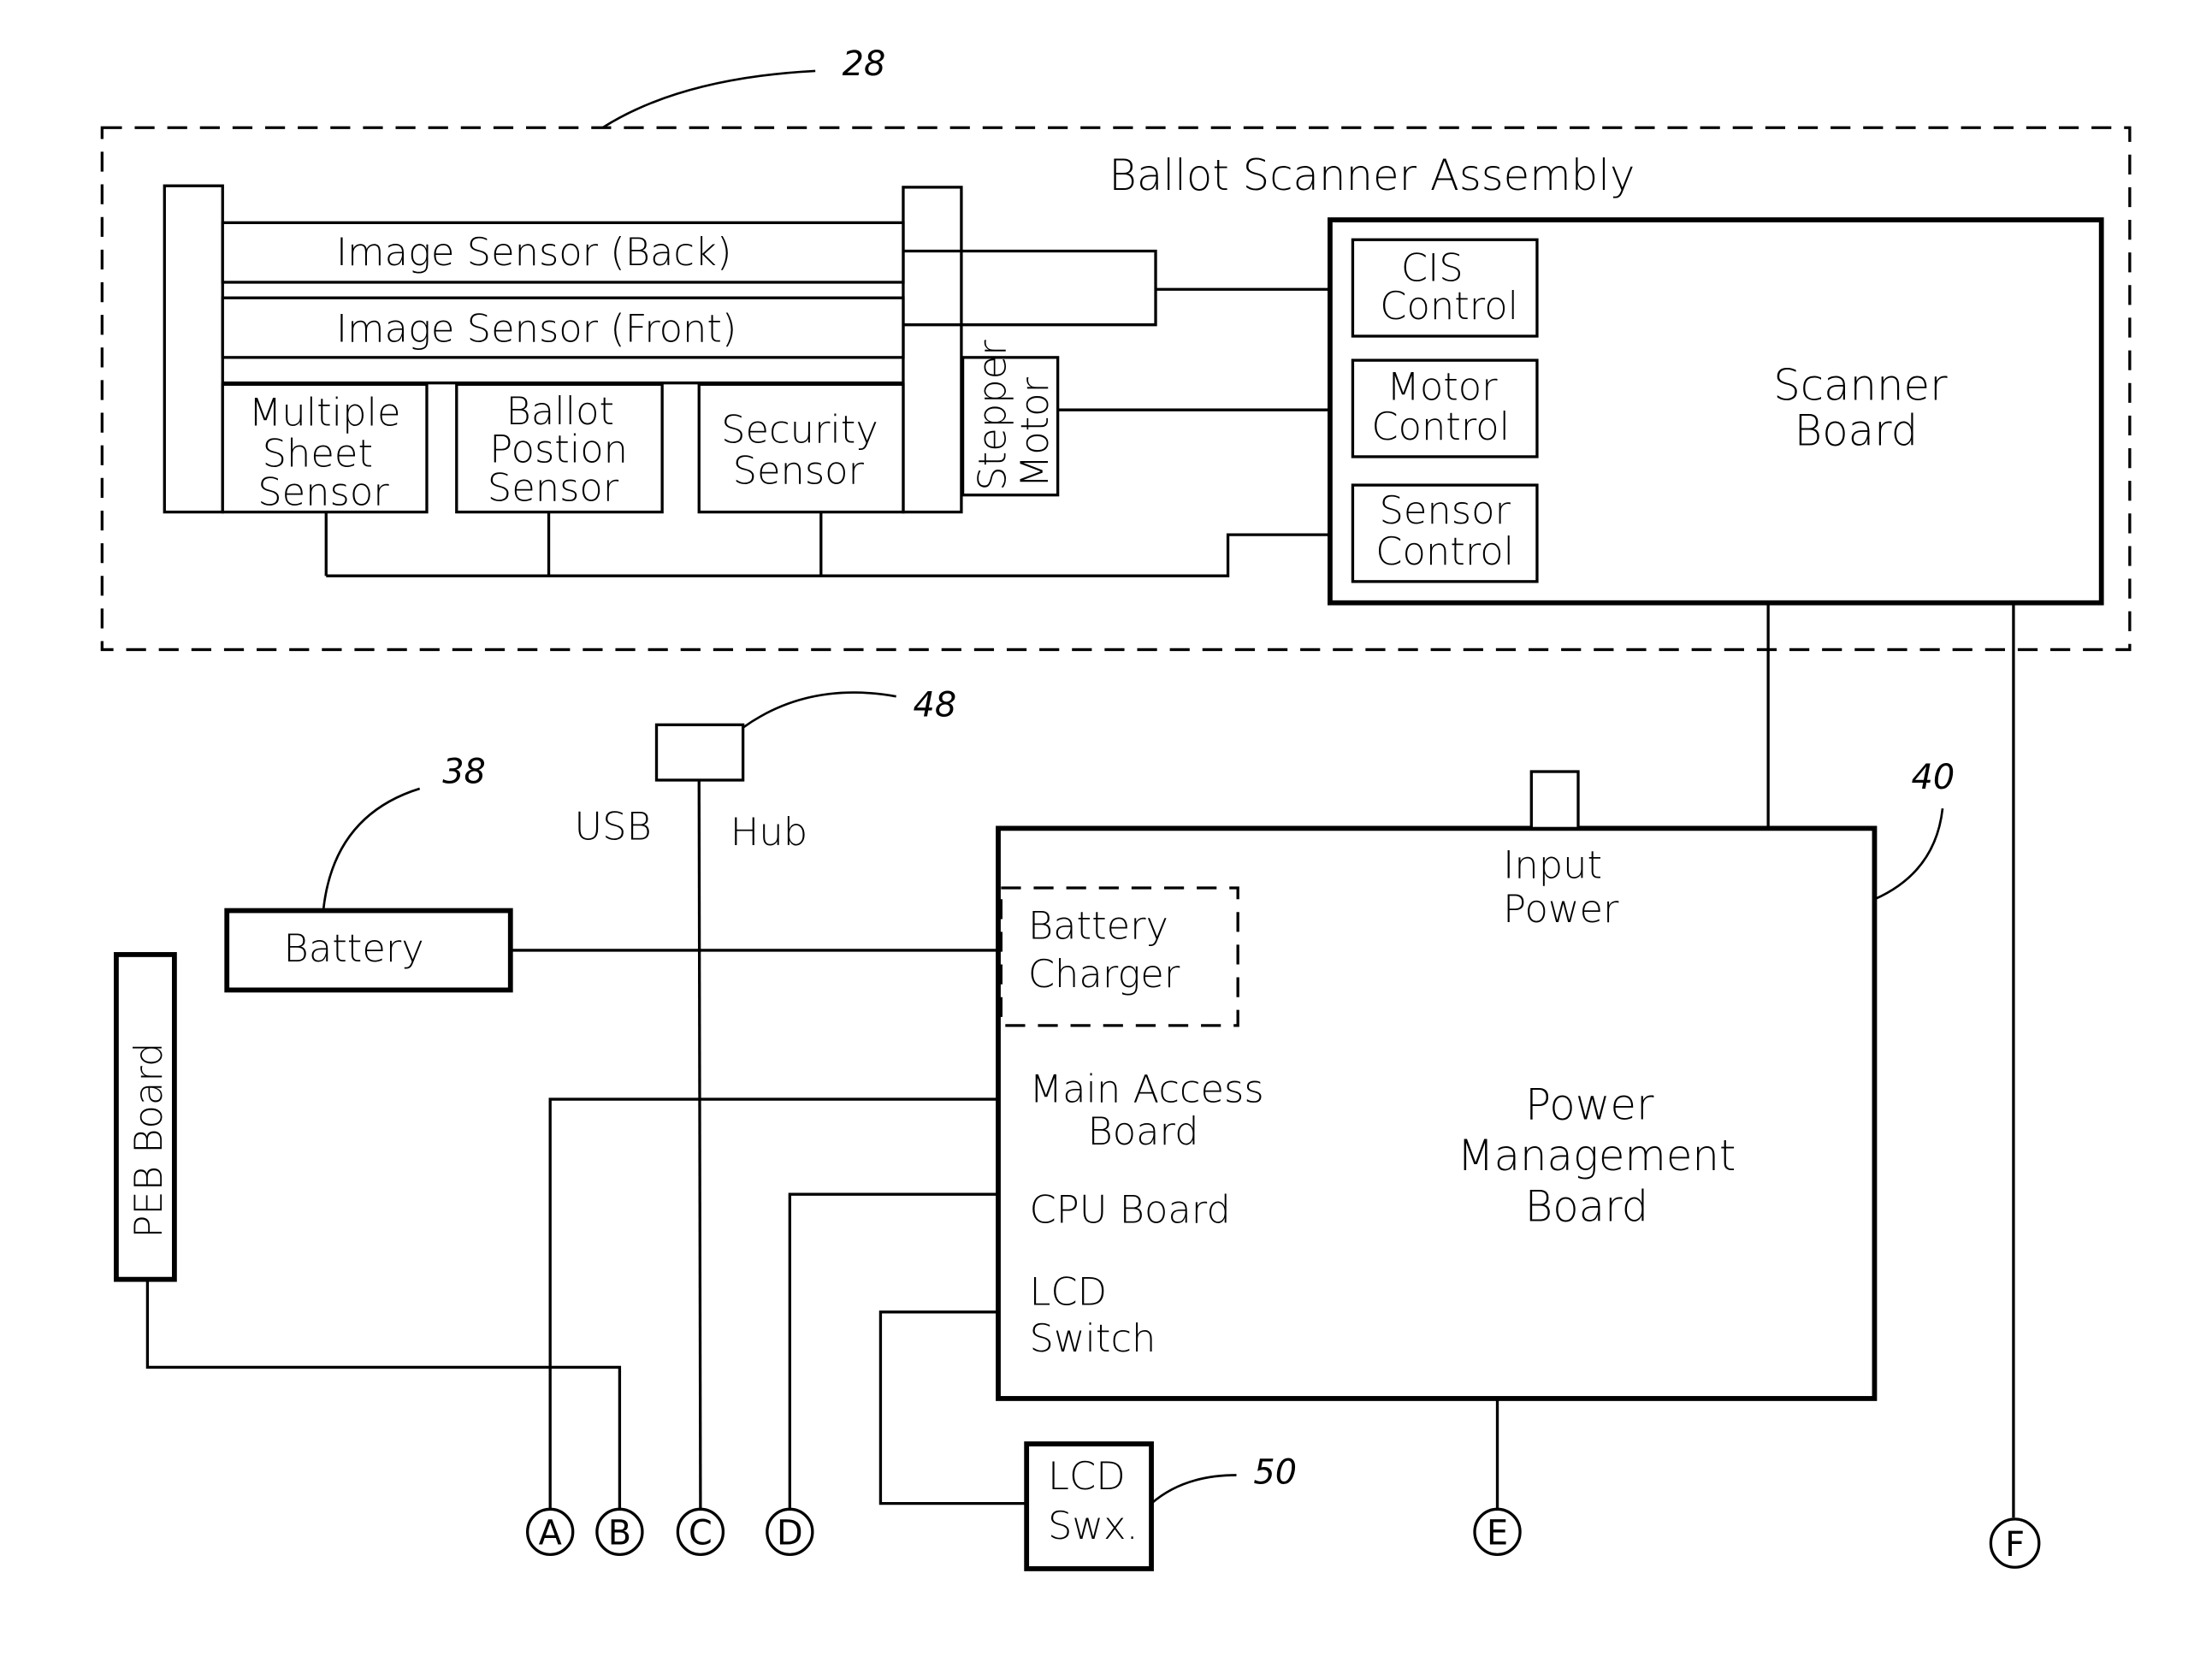 This screenshot has height=1668, width=2212. Describe the element at coordinates (1587, 1207) in the screenshot. I see `power-management-label-3: Board` at that location.